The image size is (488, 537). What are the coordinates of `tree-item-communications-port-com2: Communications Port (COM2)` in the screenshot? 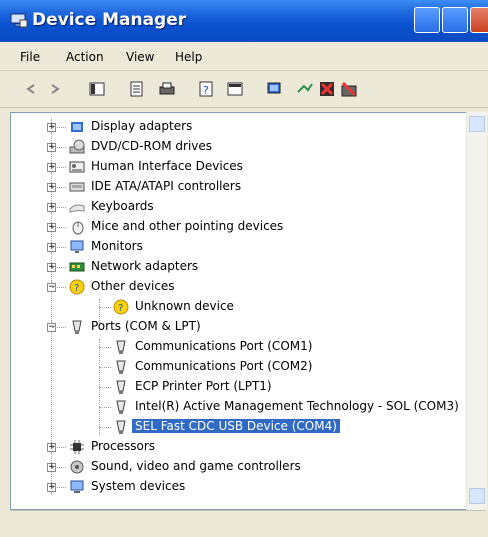 It's located at (241, 367).